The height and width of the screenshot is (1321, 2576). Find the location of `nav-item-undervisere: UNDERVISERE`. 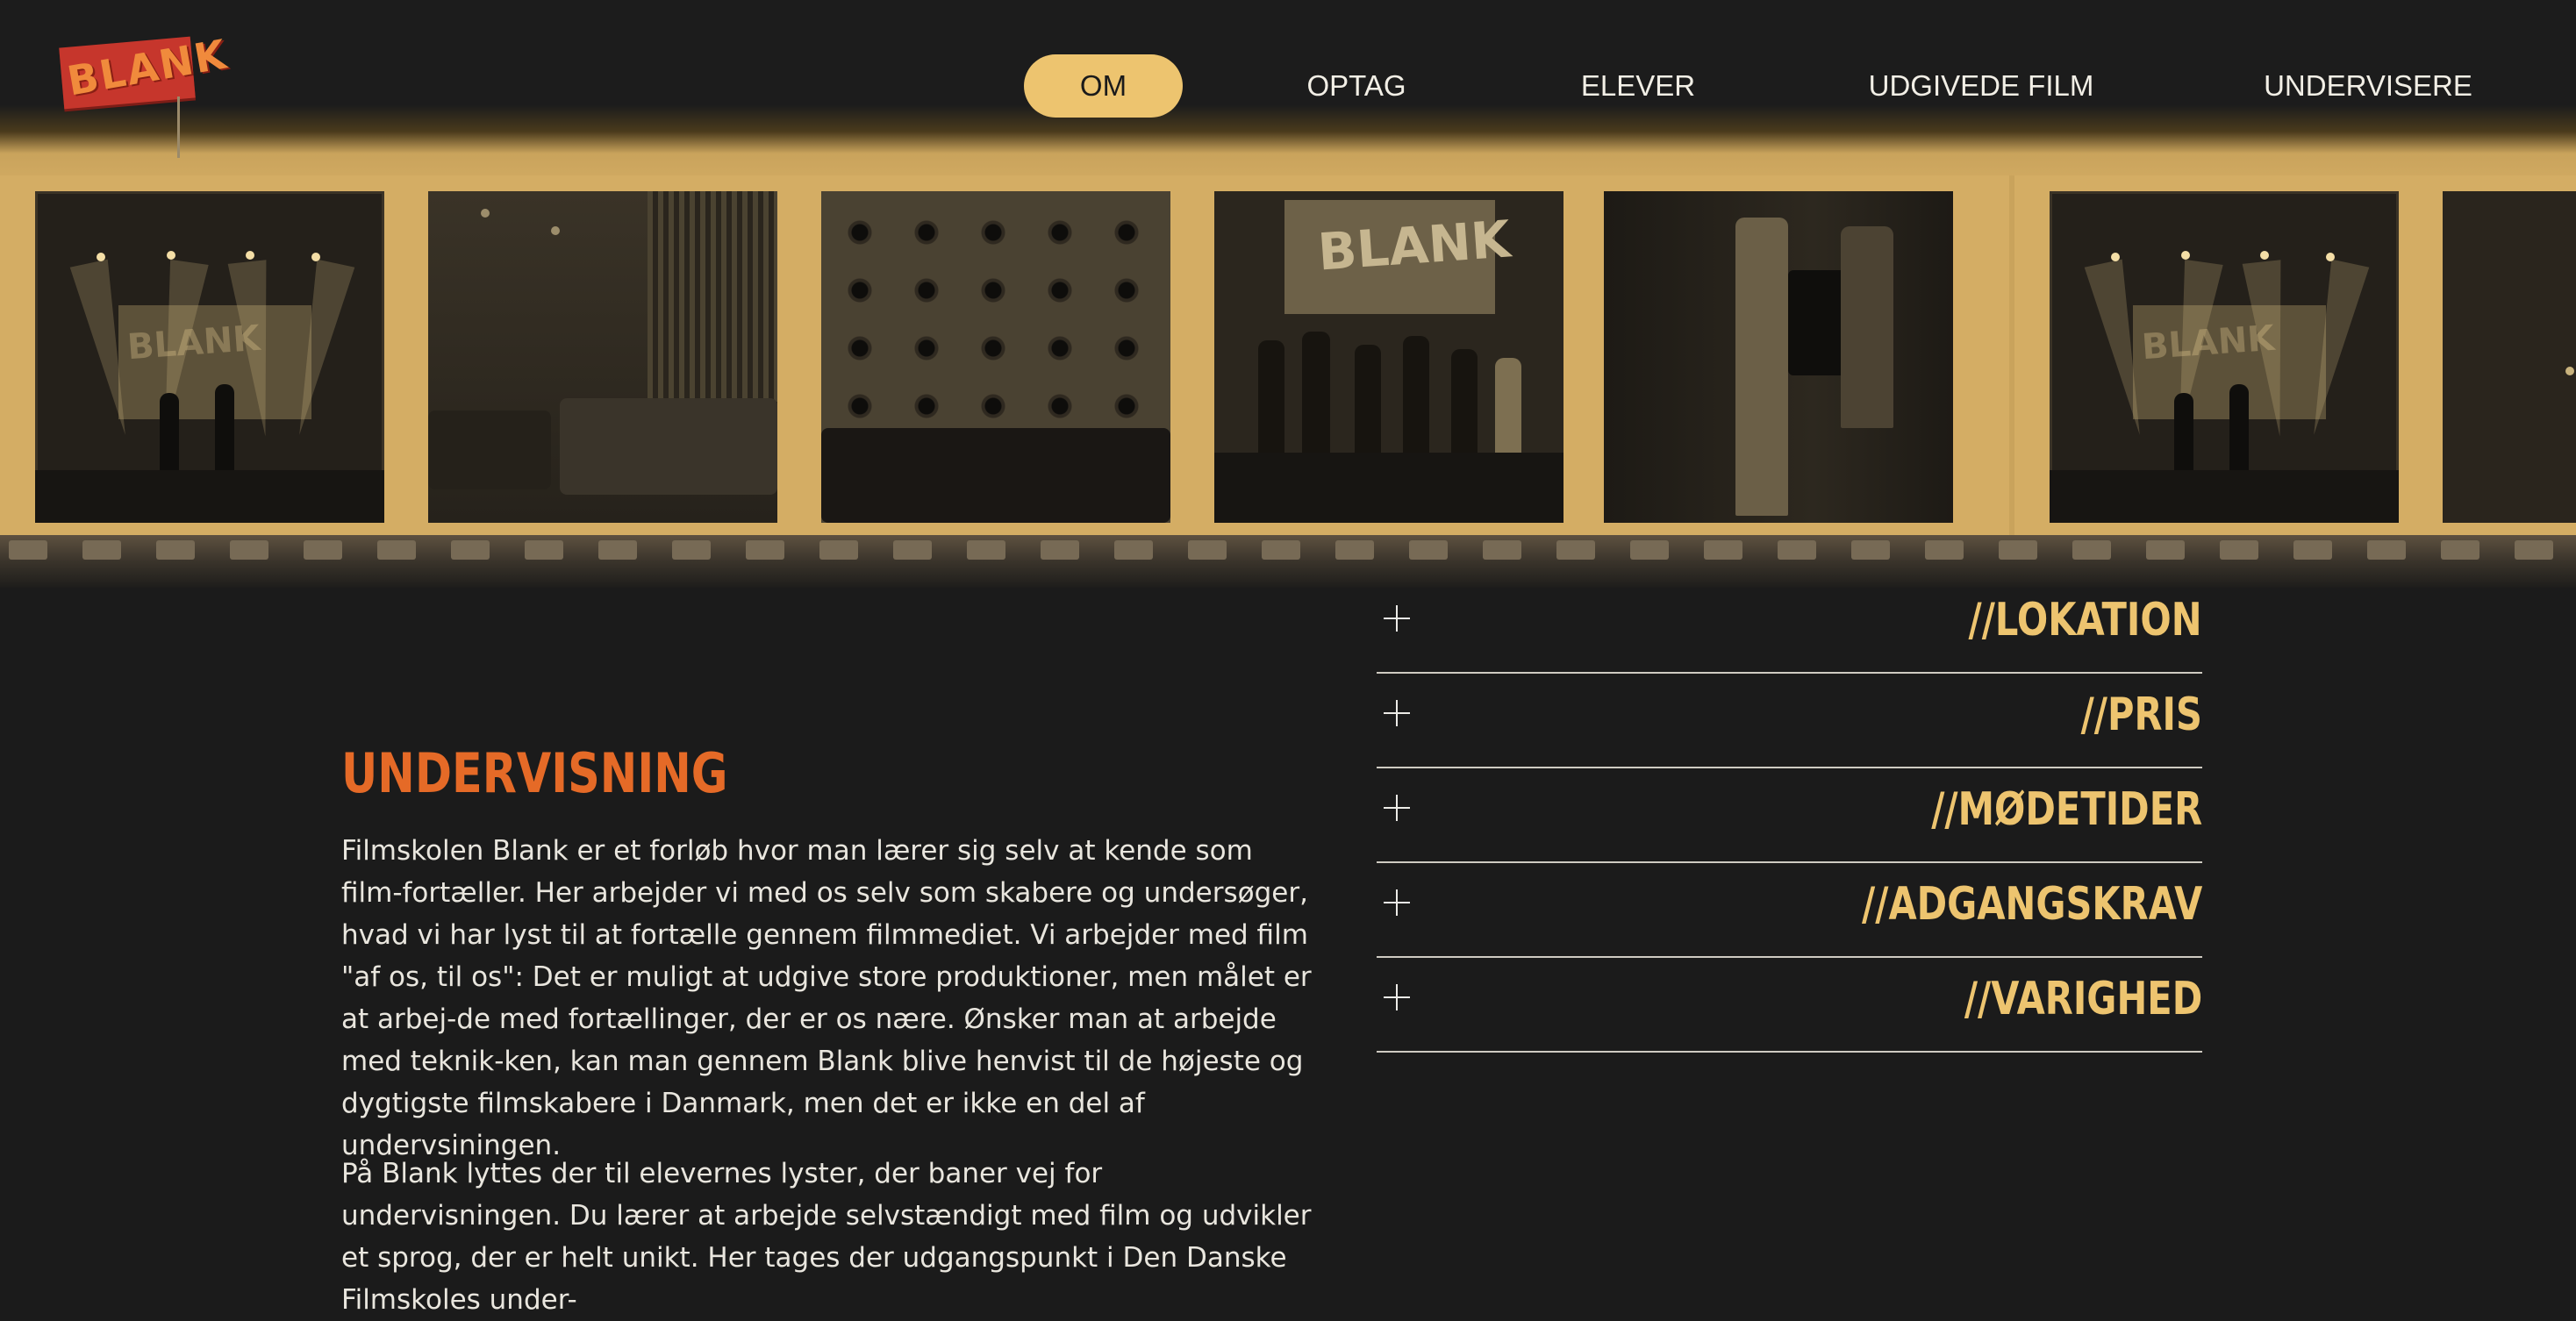

nav-item-undervisere: UNDERVISERE is located at coordinates (2368, 86).